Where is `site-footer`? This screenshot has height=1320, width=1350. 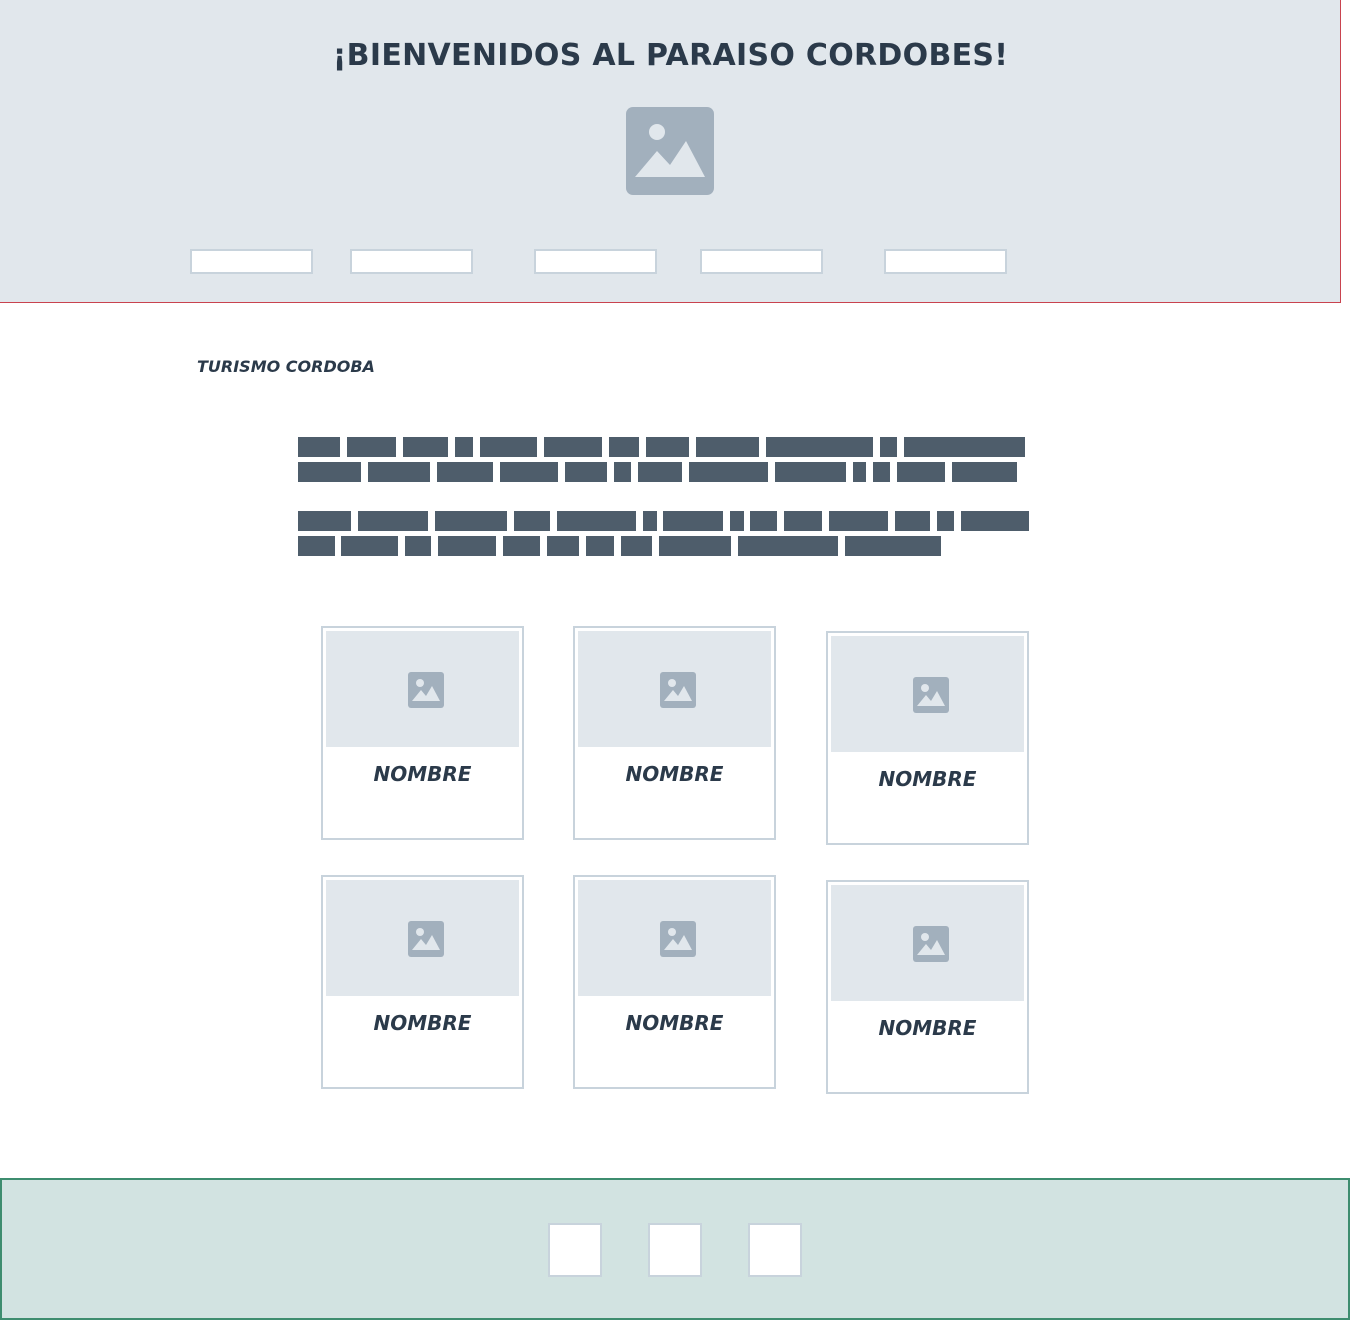 site-footer is located at coordinates (675, 1249).